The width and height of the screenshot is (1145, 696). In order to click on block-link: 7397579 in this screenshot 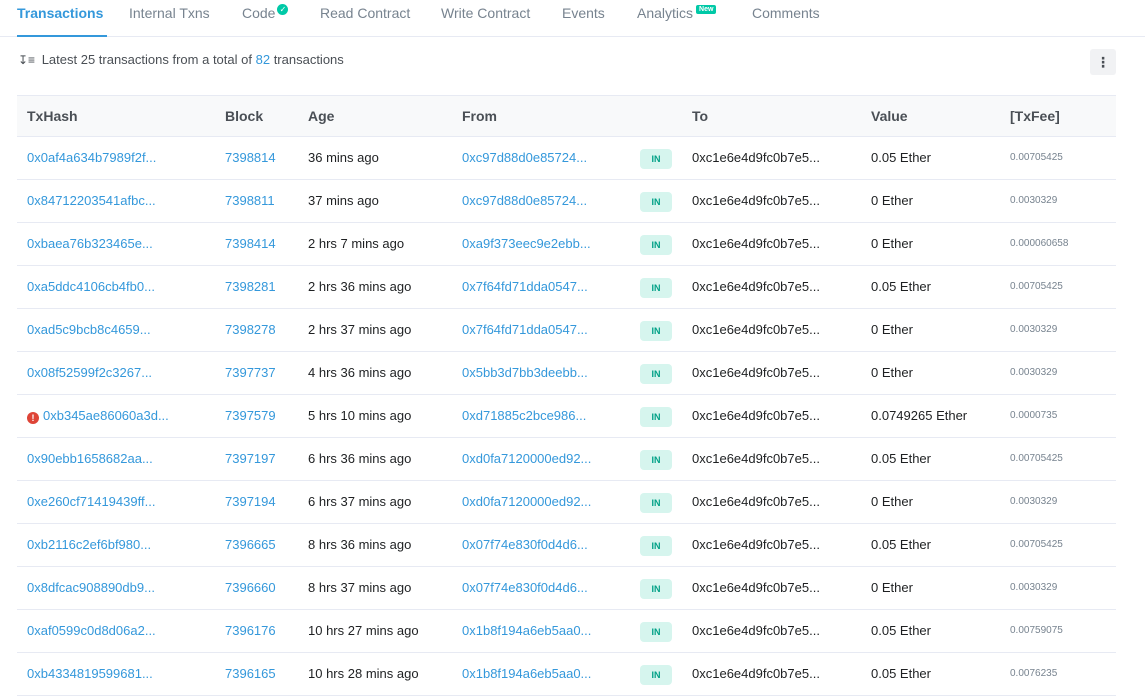, I will do `click(250, 416)`.